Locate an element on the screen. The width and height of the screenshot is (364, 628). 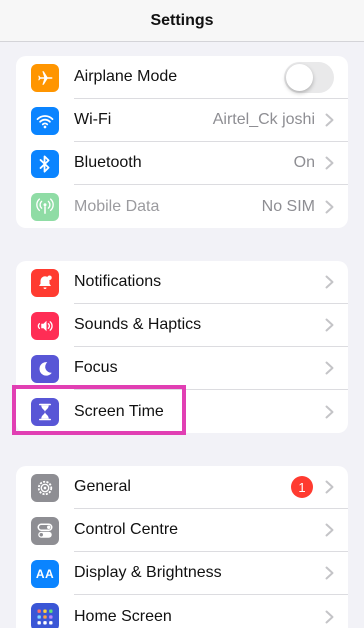
notification-badge: 1 is located at coordinates (302, 487).